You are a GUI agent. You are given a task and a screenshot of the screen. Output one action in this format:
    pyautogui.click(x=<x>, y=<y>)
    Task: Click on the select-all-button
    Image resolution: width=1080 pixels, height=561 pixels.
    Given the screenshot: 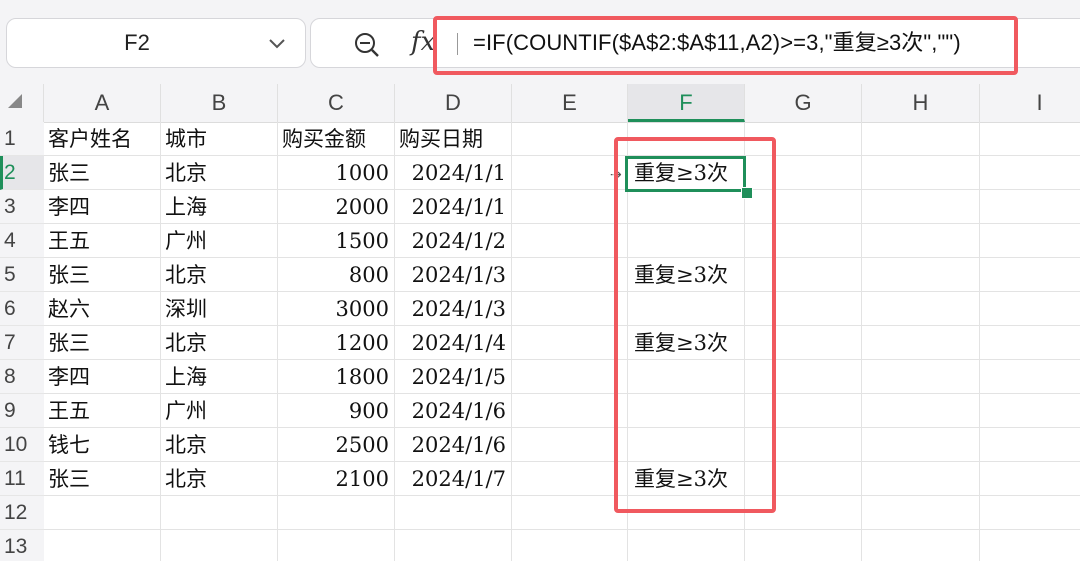 What is the action you would take?
    pyautogui.click(x=22, y=103)
    